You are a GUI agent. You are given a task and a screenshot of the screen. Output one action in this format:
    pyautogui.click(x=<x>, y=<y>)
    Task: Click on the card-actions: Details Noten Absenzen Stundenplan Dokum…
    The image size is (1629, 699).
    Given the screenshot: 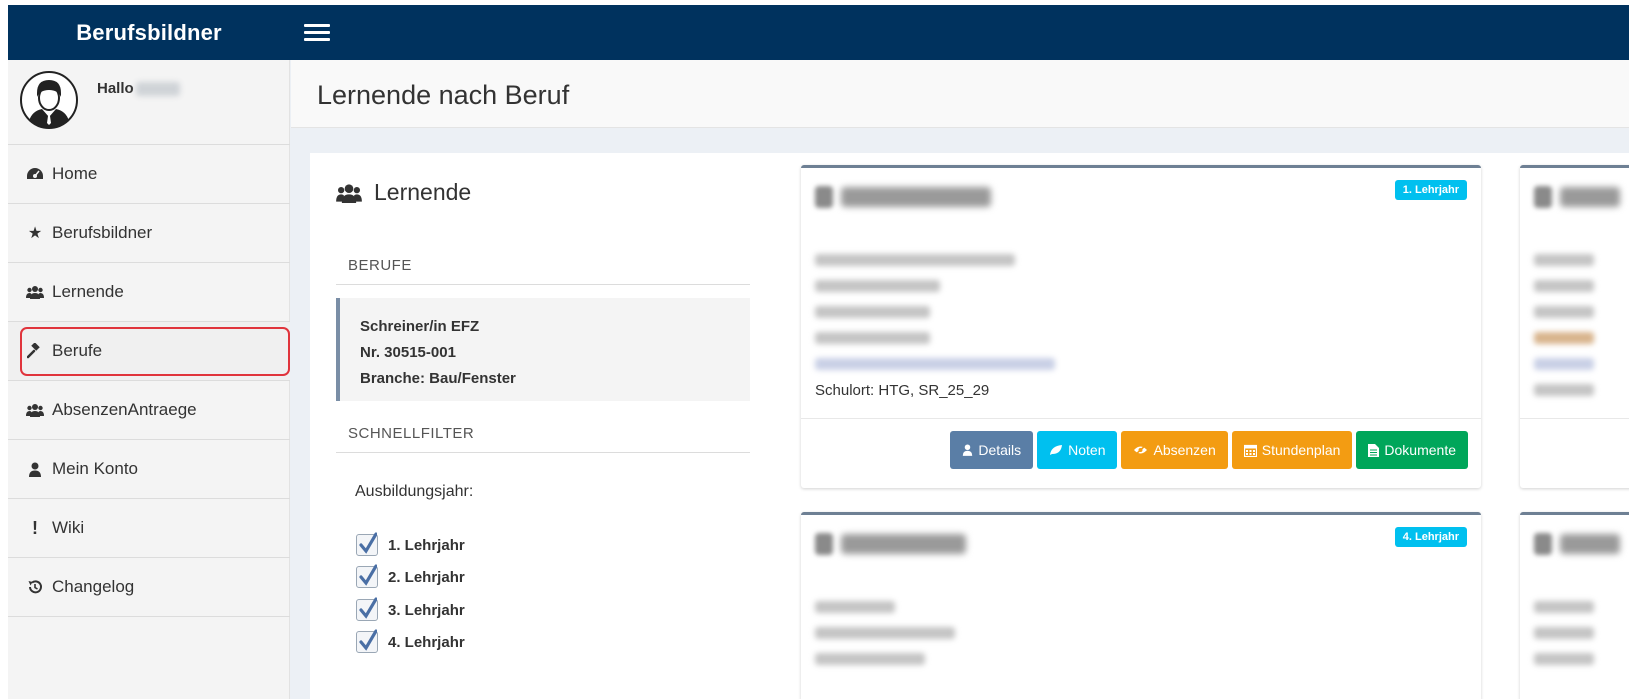 What is the action you would take?
    pyautogui.click(x=1209, y=450)
    